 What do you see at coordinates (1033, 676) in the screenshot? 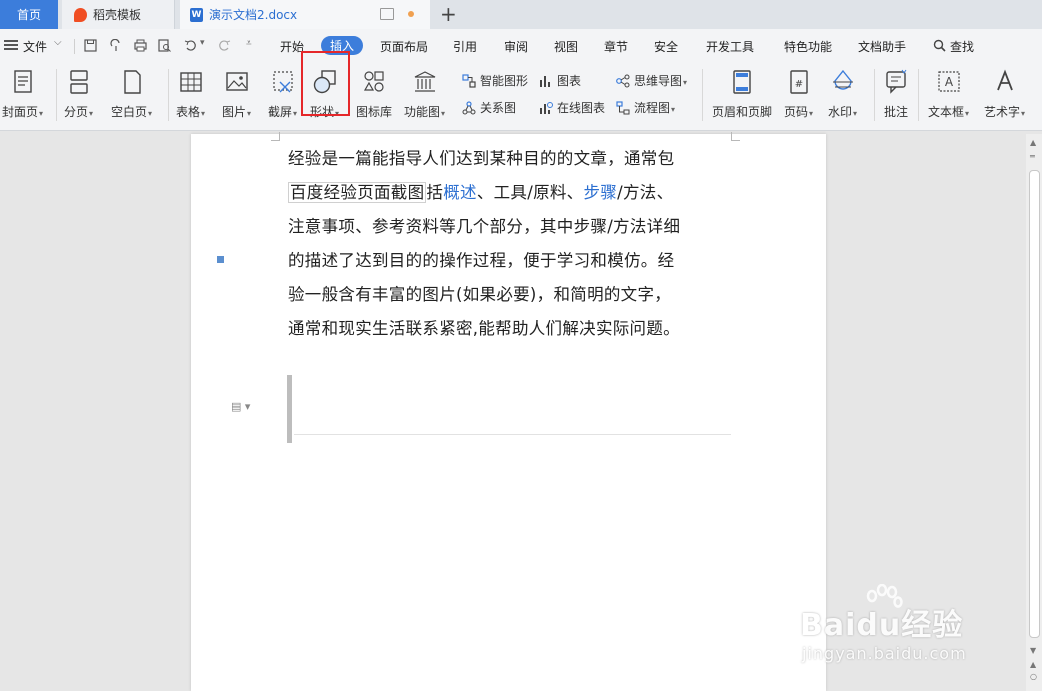
I see `select-browse-icon: ○` at bounding box center [1033, 676].